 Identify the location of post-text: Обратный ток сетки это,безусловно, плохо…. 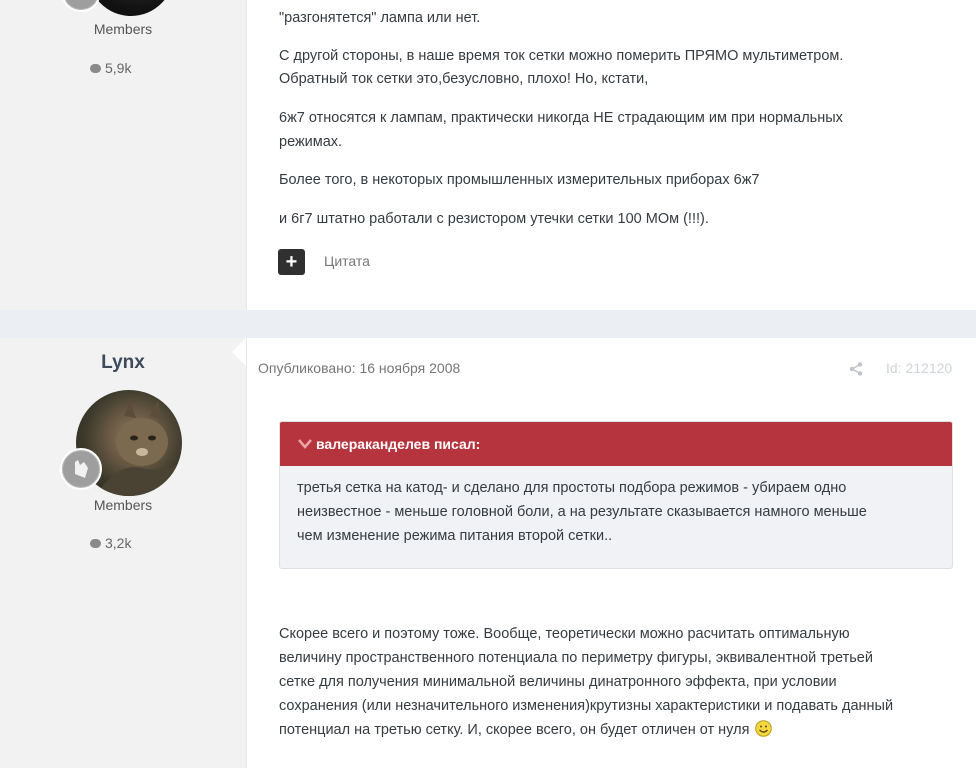
(464, 79).